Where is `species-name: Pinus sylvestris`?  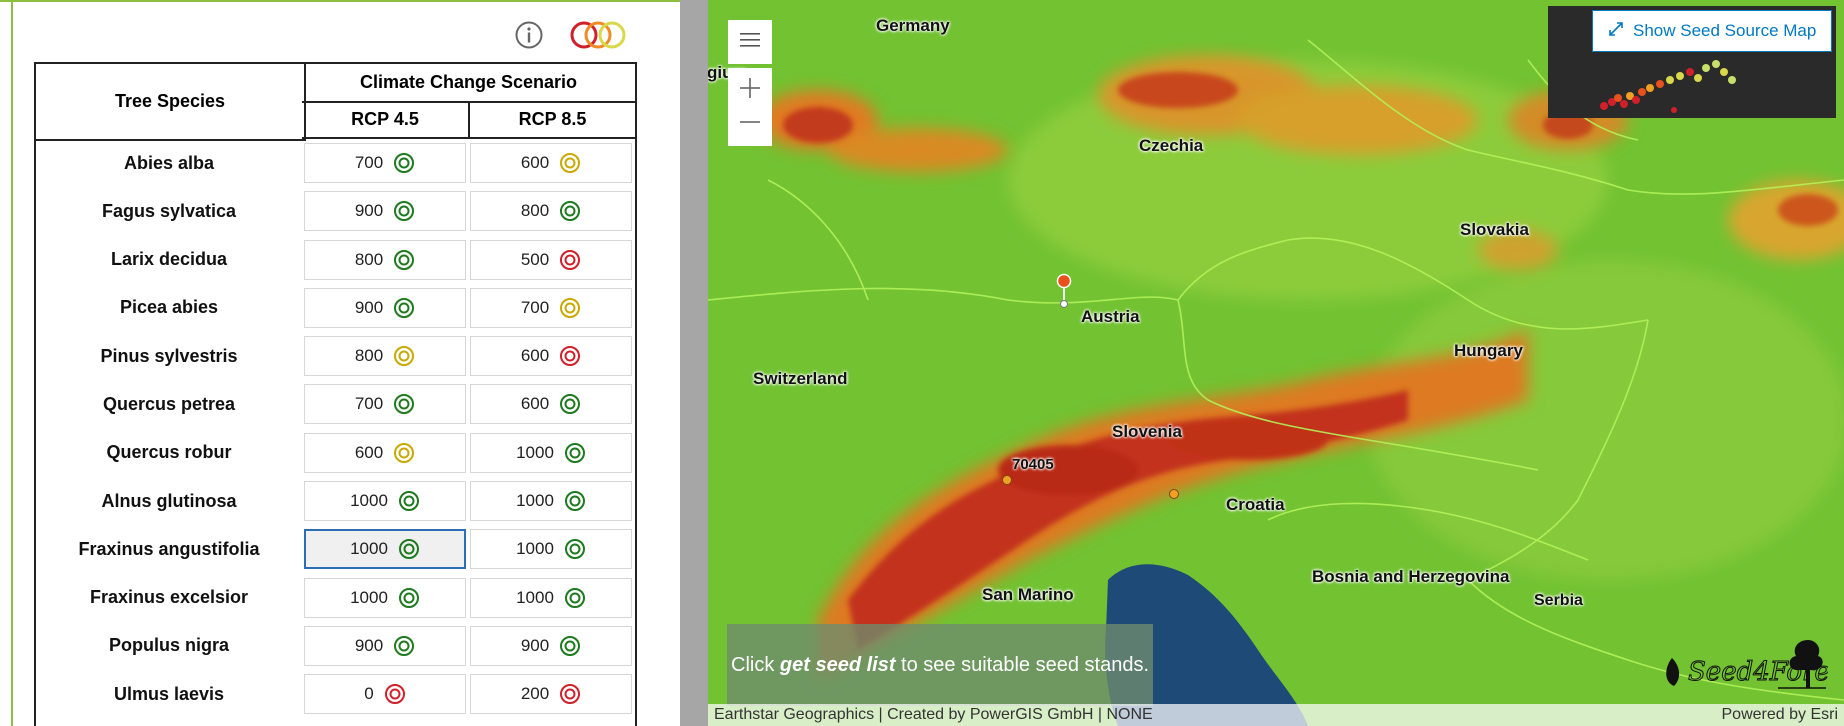 species-name: Pinus sylvestris is located at coordinates (169, 355).